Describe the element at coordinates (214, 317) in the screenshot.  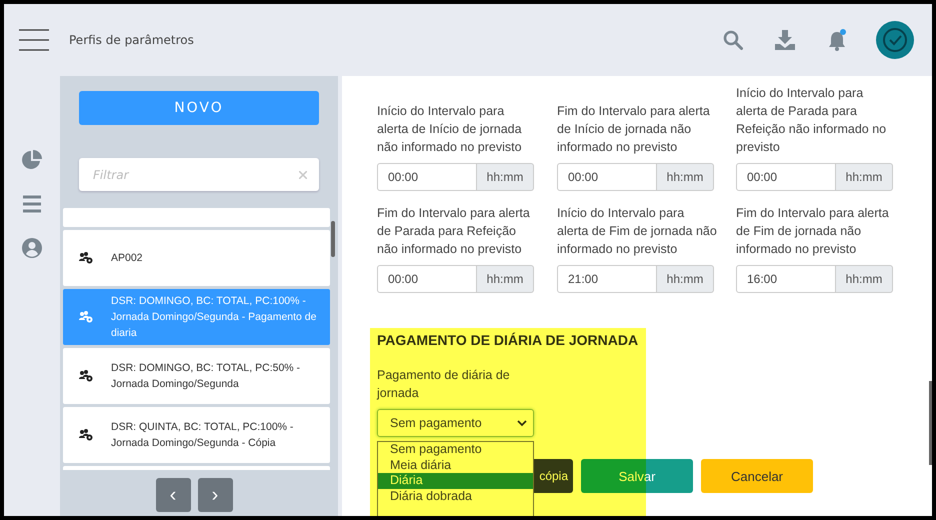
I see `profile-name: DSR: DOMINGO, BC: TOTAL, PC:100% - Jornada Domingo/Segunda - Pagamento de diaria` at that location.